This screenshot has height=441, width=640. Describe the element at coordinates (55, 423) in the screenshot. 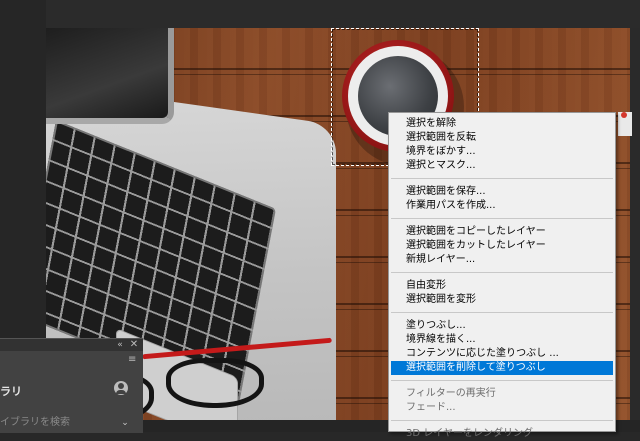

I see `library-search-input: イブラリを検索` at that location.